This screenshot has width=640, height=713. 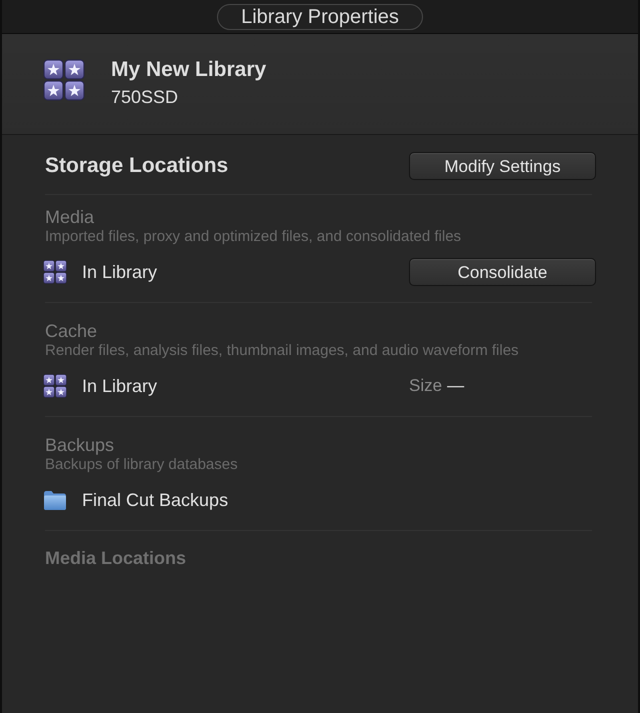 What do you see at coordinates (502, 166) in the screenshot?
I see `modify-settings-button: Modify Settings` at bounding box center [502, 166].